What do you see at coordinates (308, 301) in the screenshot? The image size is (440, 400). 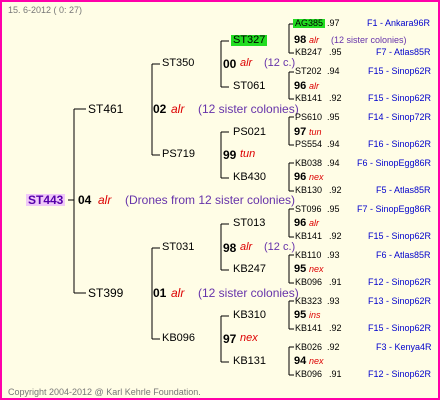 I see `gen4-queen-id: KB323` at bounding box center [308, 301].